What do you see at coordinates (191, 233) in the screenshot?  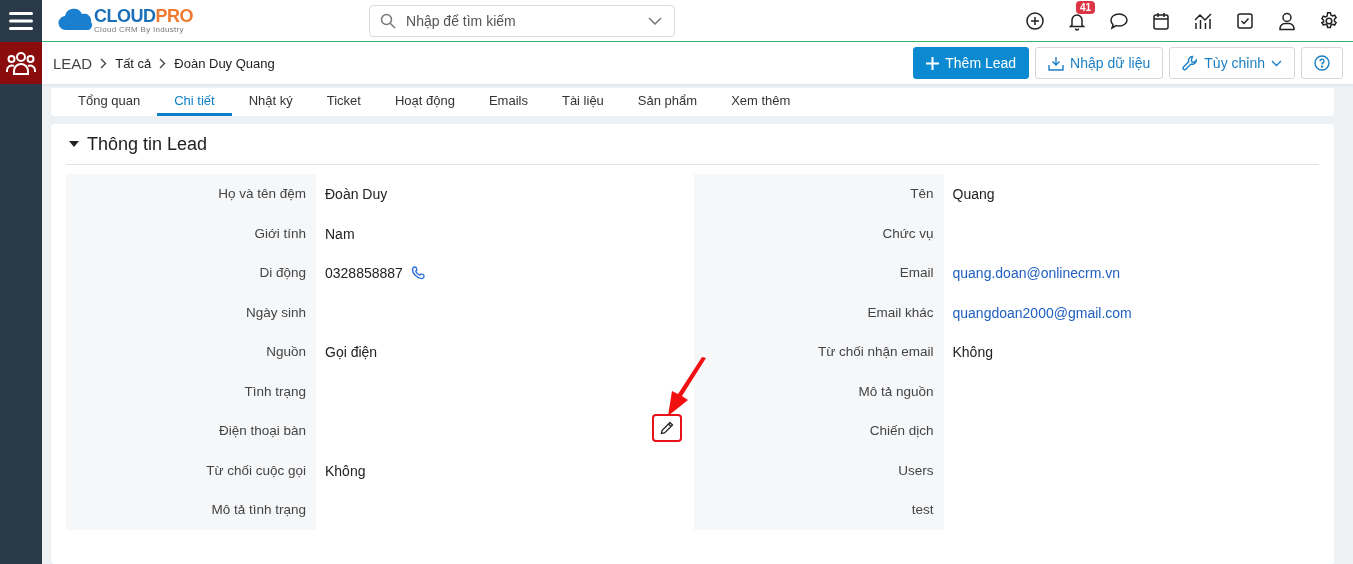 I see `field-label: Giới tính` at bounding box center [191, 233].